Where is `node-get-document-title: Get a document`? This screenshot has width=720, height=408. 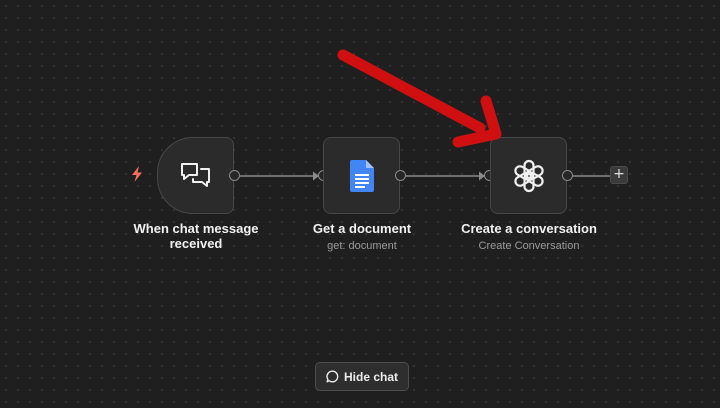
node-get-document-title: Get a document is located at coordinates (362, 228).